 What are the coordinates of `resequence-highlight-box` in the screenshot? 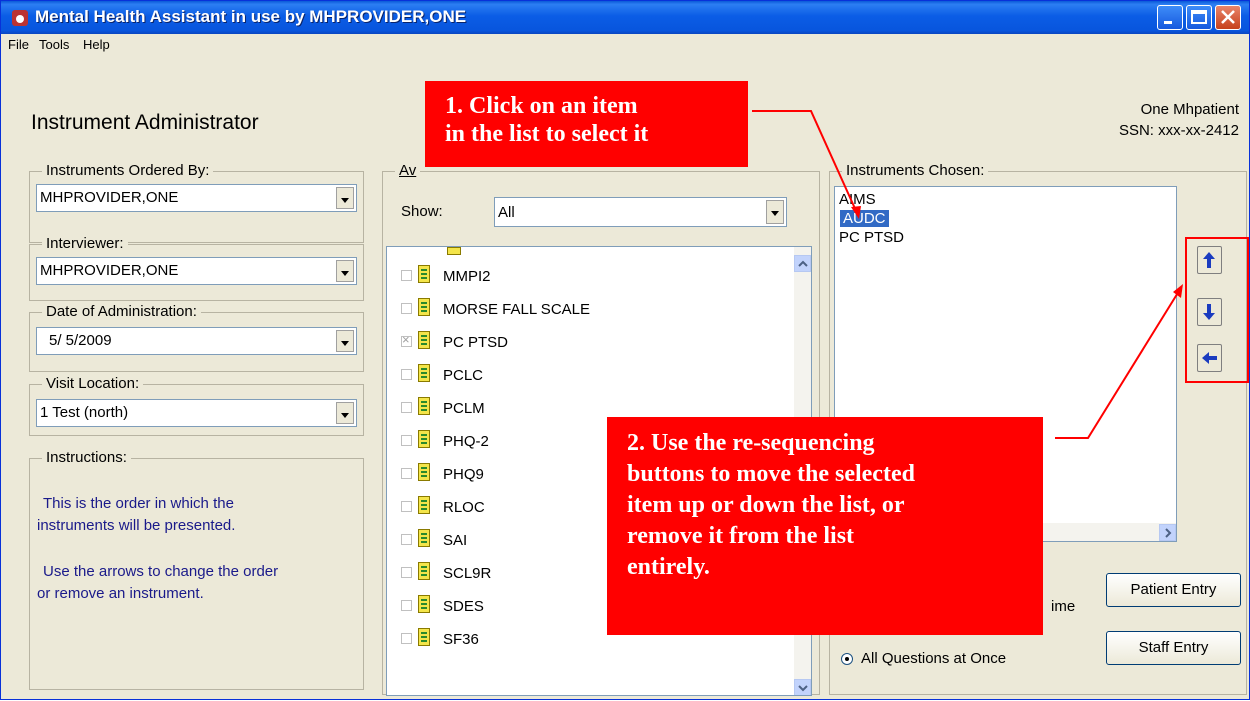 It's located at (1217, 310).